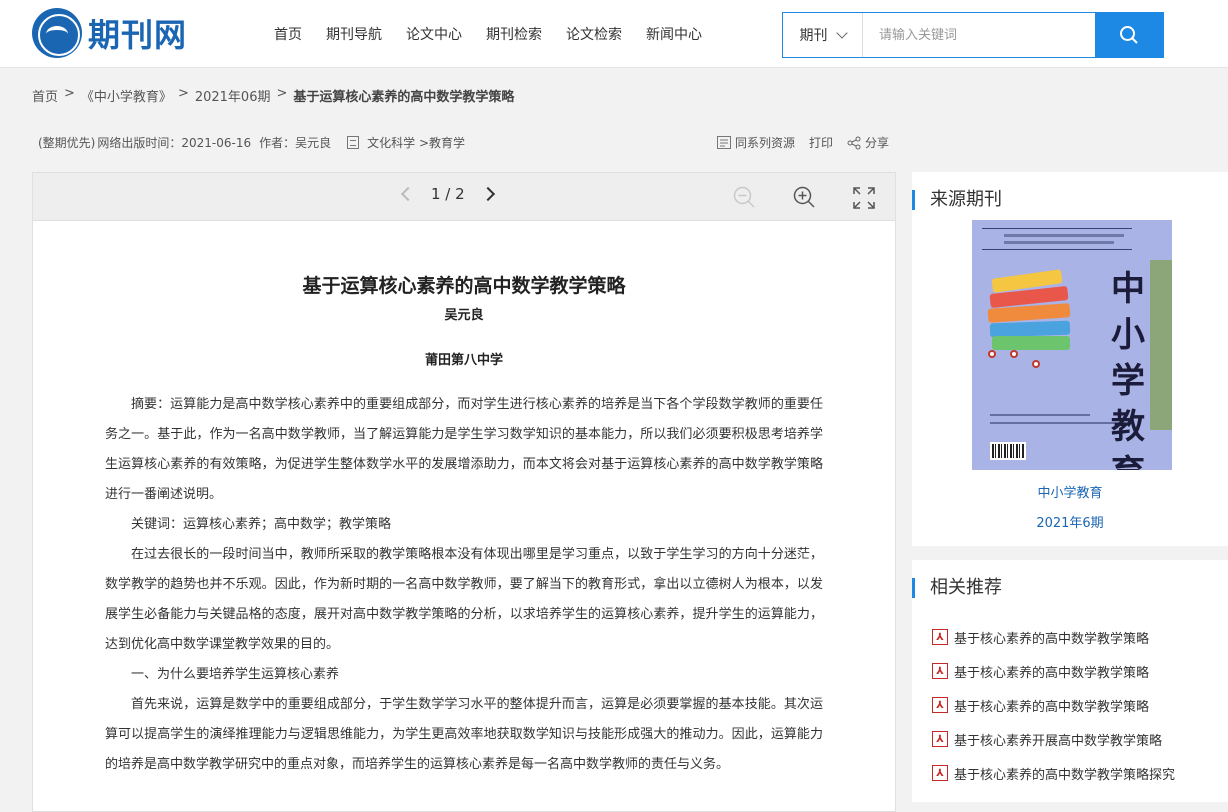 The height and width of the screenshot is (812, 1228). I want to click on logo-text: 期刊网, so click(138, 35).